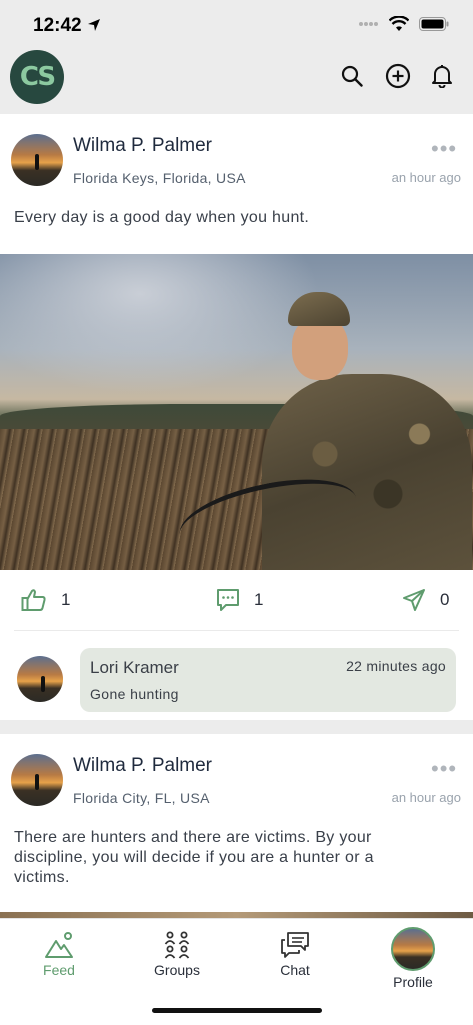 This screenshot has height=1025, width=473. I want to click on signal-icon, so click(368, 24).